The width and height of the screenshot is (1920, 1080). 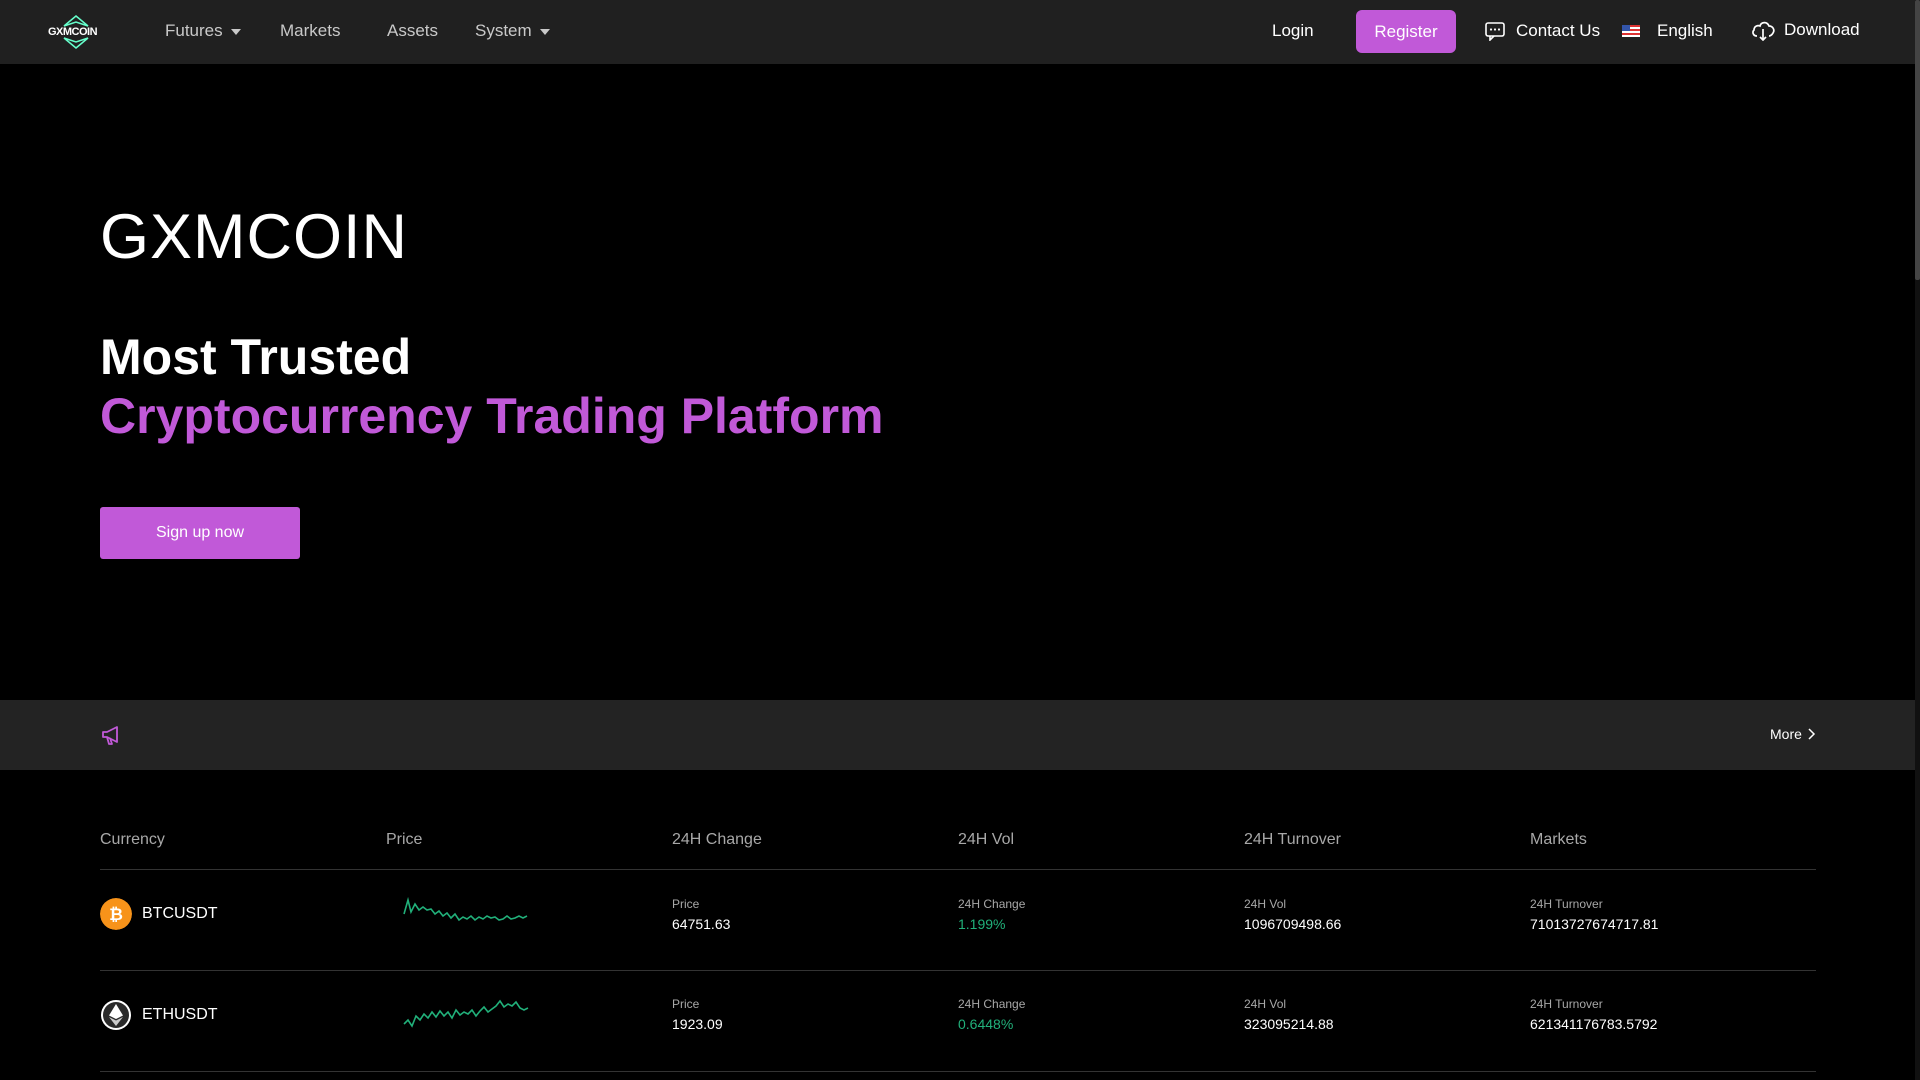 I want to click on header-price: Price, so click(x=404, y=839).